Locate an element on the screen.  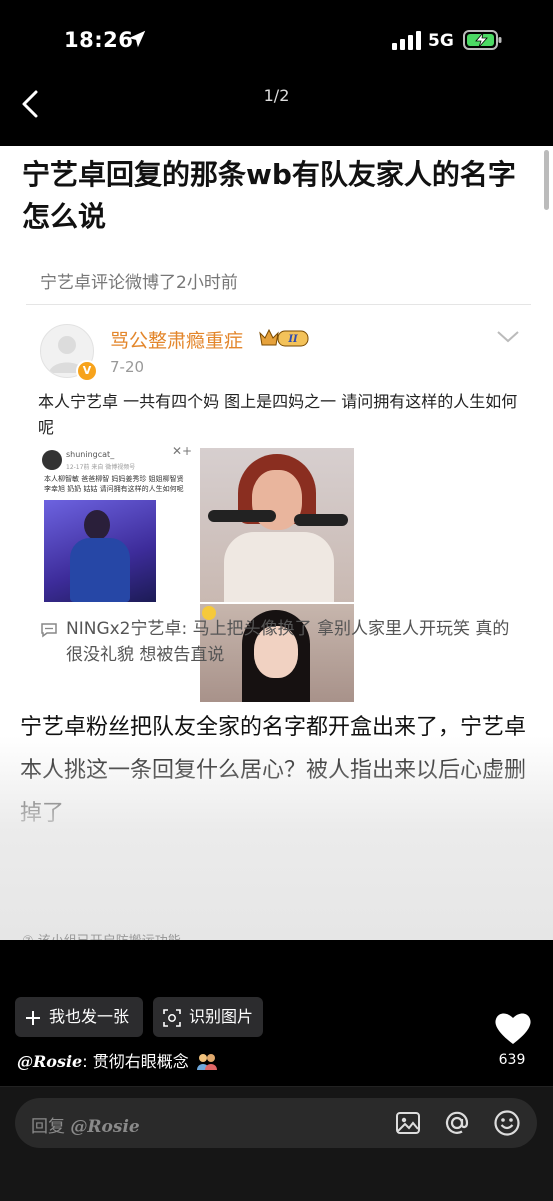
post-photo-woman is located at coordinates (277, 525).